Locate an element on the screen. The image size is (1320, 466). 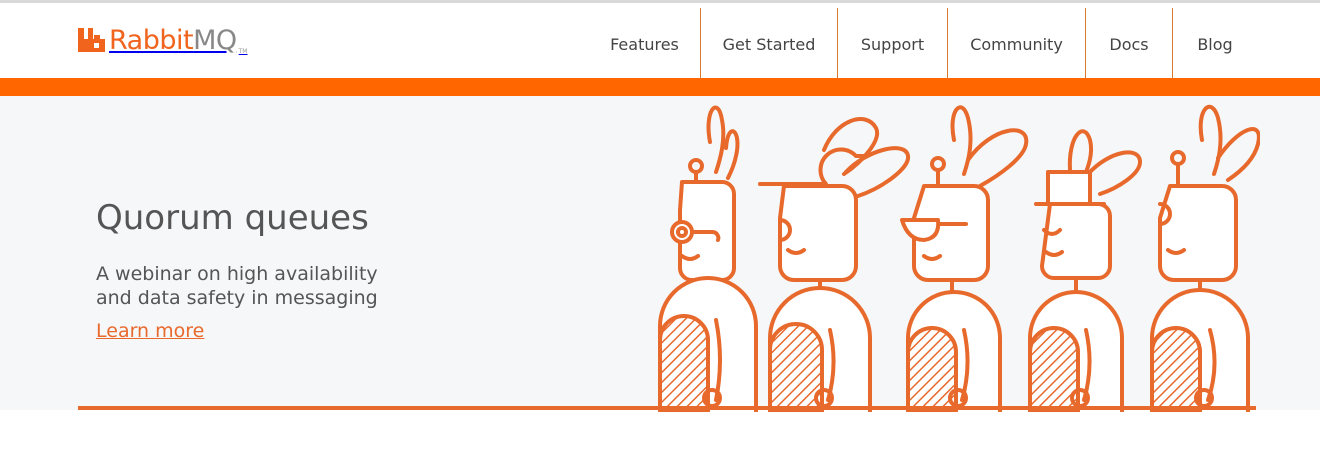
nav-community: Community is located at coordinates (1016, 44).